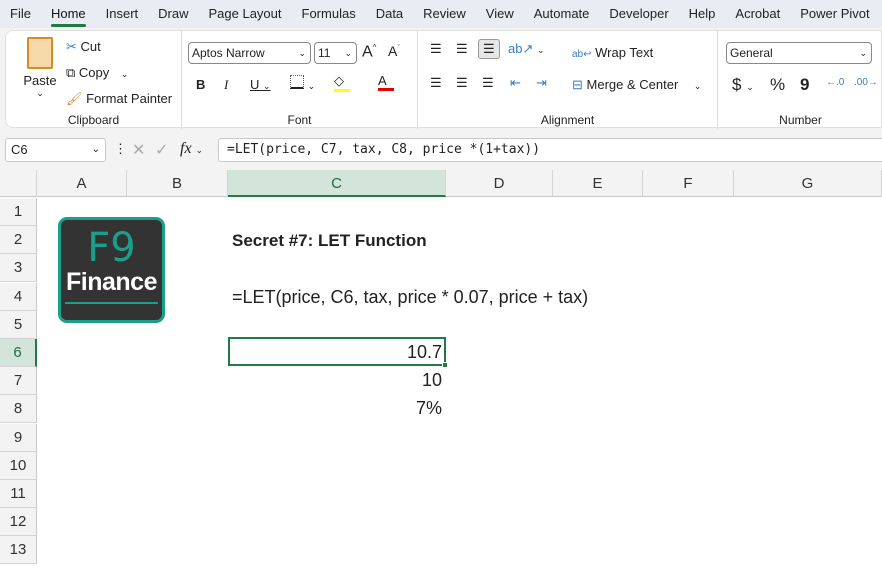 The width and height of the screenshot is (882, 574). What do you see at coordinates (337, 183) in the screenshot?
I see `column-header-C: C` at bounding box center [337, 183].